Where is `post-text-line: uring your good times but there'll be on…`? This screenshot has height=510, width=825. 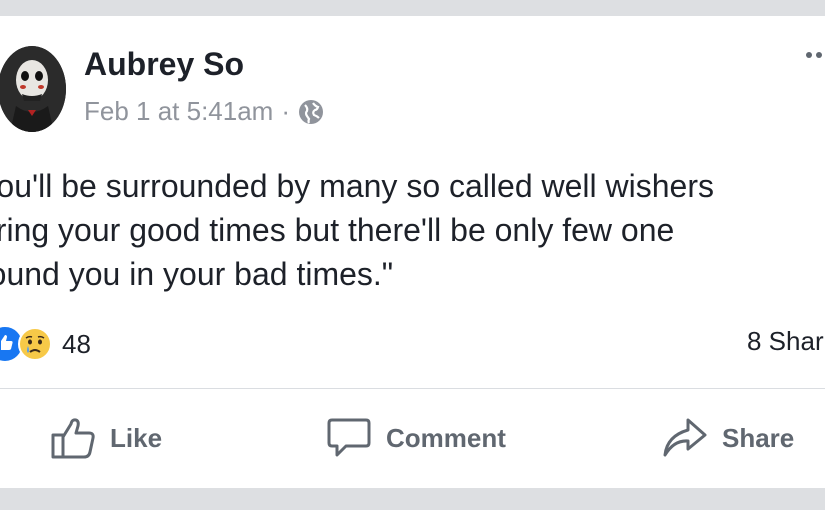 post-text-line: uring your good times but there'll be on… is located at coordinates (337, 230).